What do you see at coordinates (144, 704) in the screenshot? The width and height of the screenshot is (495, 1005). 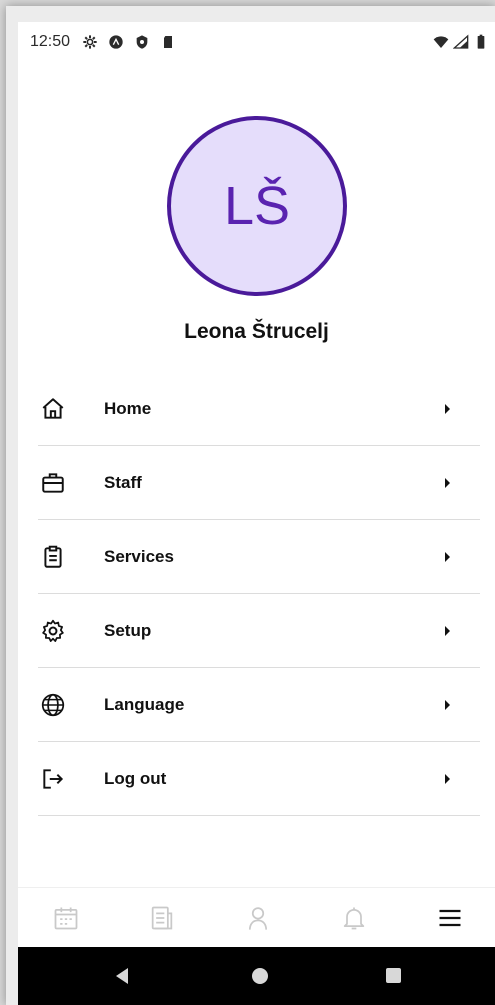 I see `menu-item-label: Language` at bounding box center [144, 704].